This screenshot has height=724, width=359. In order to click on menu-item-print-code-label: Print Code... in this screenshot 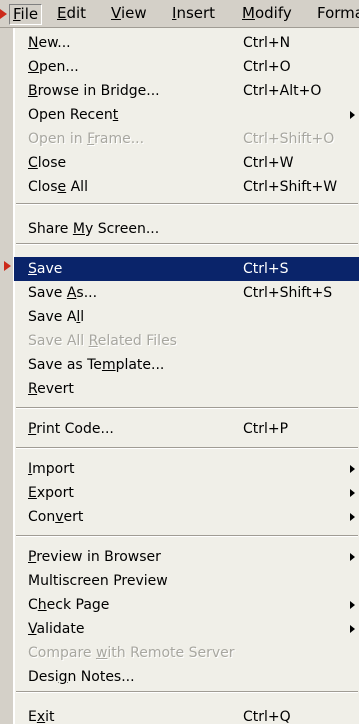, I will do `click(71, 429)`.